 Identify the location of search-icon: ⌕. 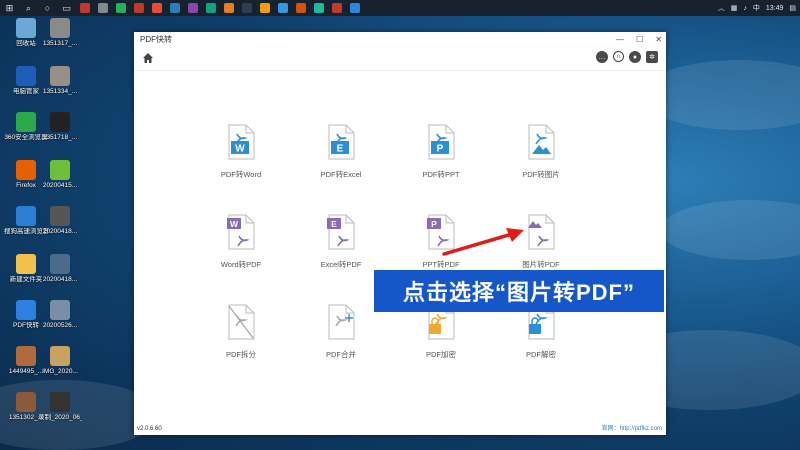
(28, 8).